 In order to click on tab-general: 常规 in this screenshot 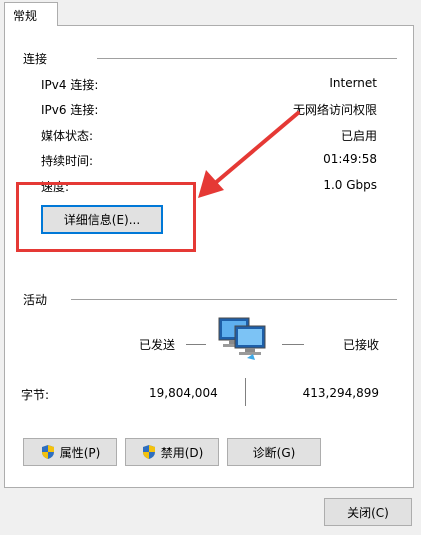, I will do `click(31, 14)`.